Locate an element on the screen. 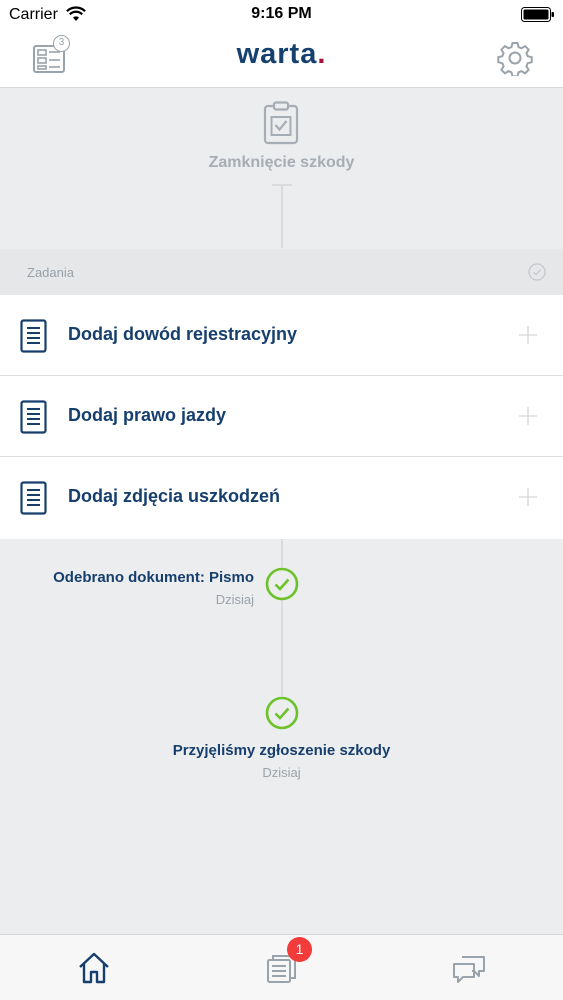  event-title: Przyjęliśmy zgłoszenie szkody is located at coordinates (281, 750).